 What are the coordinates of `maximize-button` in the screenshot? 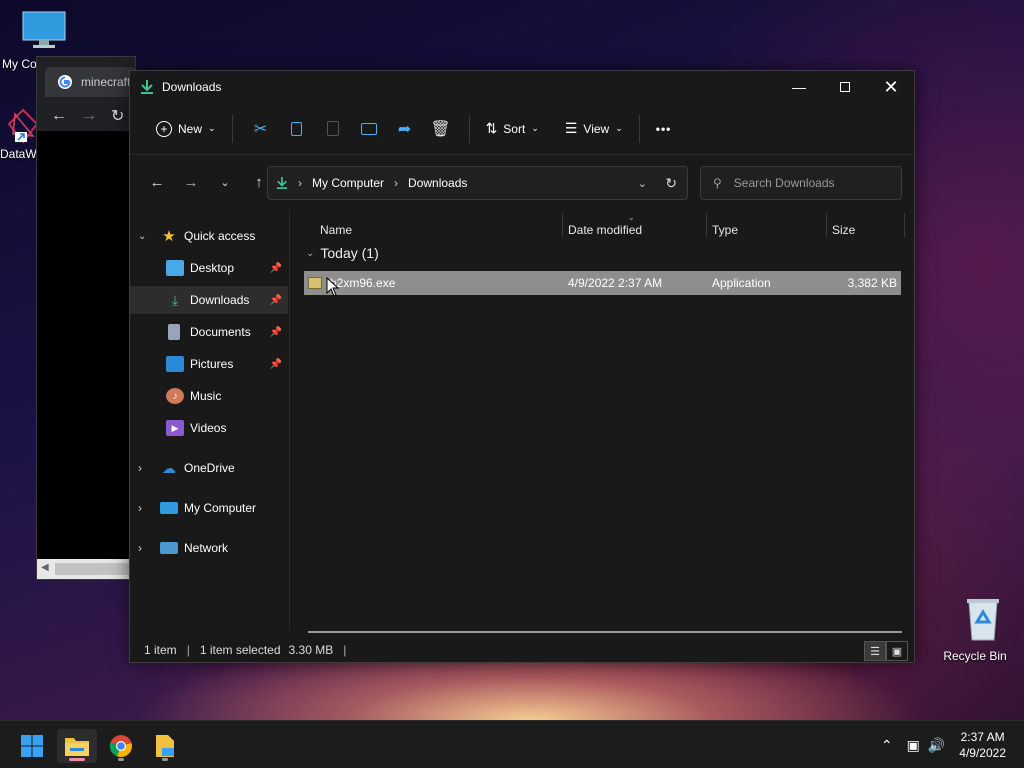 It's located at (845, 87).